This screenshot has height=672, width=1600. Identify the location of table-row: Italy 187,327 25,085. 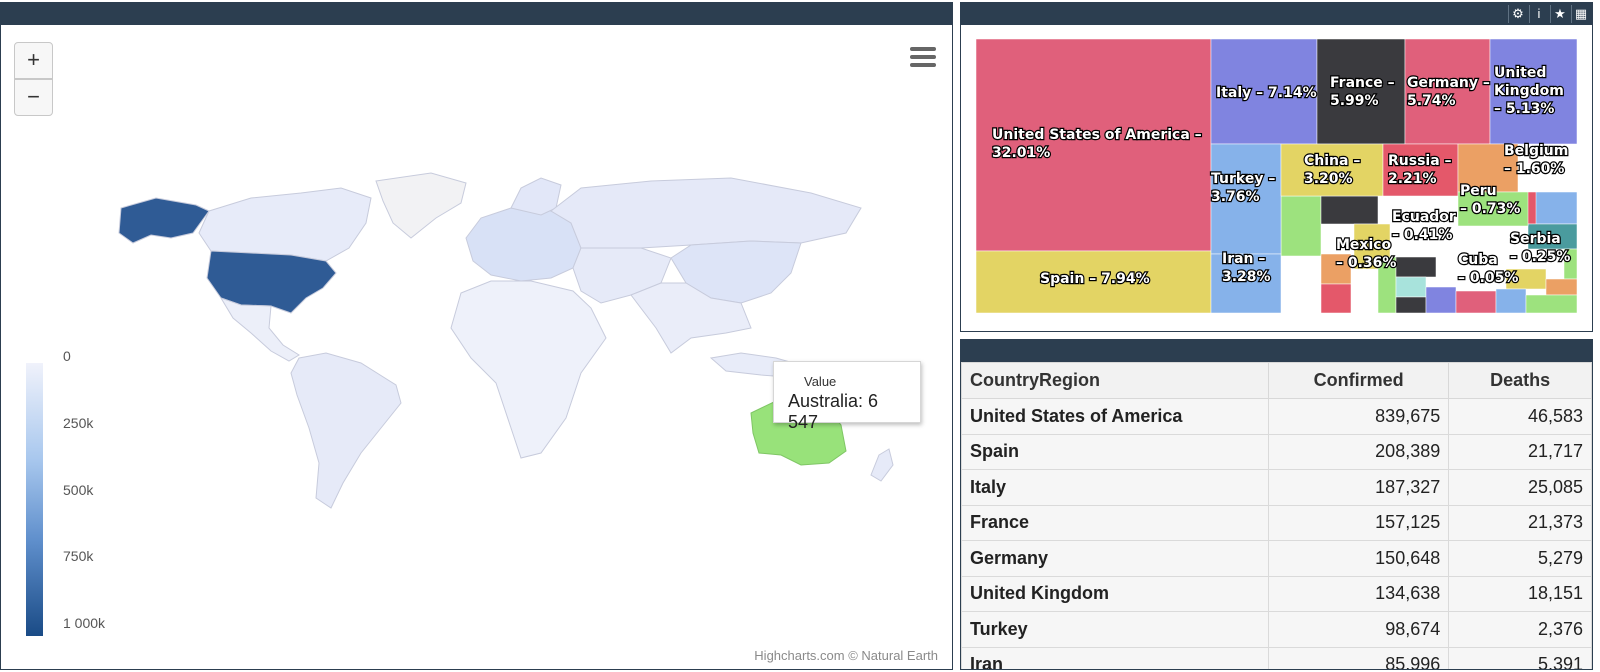
(1276, 487).